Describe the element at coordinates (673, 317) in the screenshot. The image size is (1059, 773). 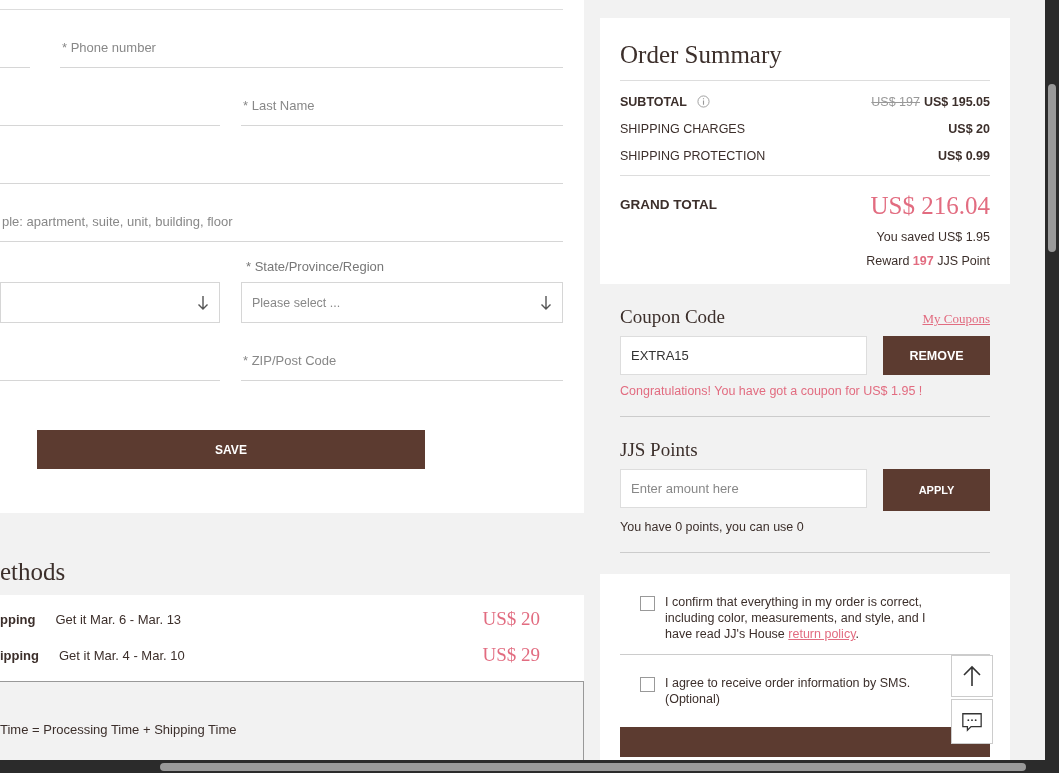
I see `section-title: Coupon Code` at that location.